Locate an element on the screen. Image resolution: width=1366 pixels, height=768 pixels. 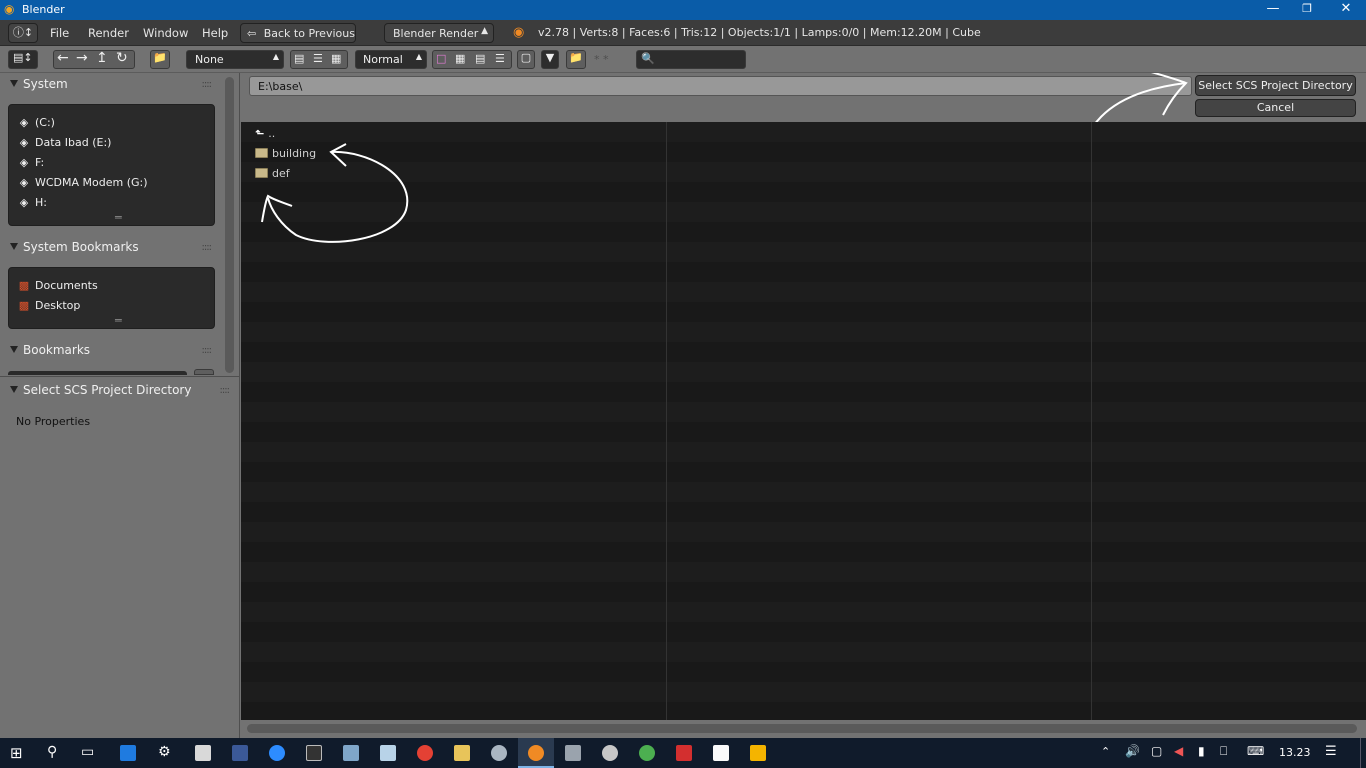
sort-size-icon: ☰ is located at coordinates (500, 58).